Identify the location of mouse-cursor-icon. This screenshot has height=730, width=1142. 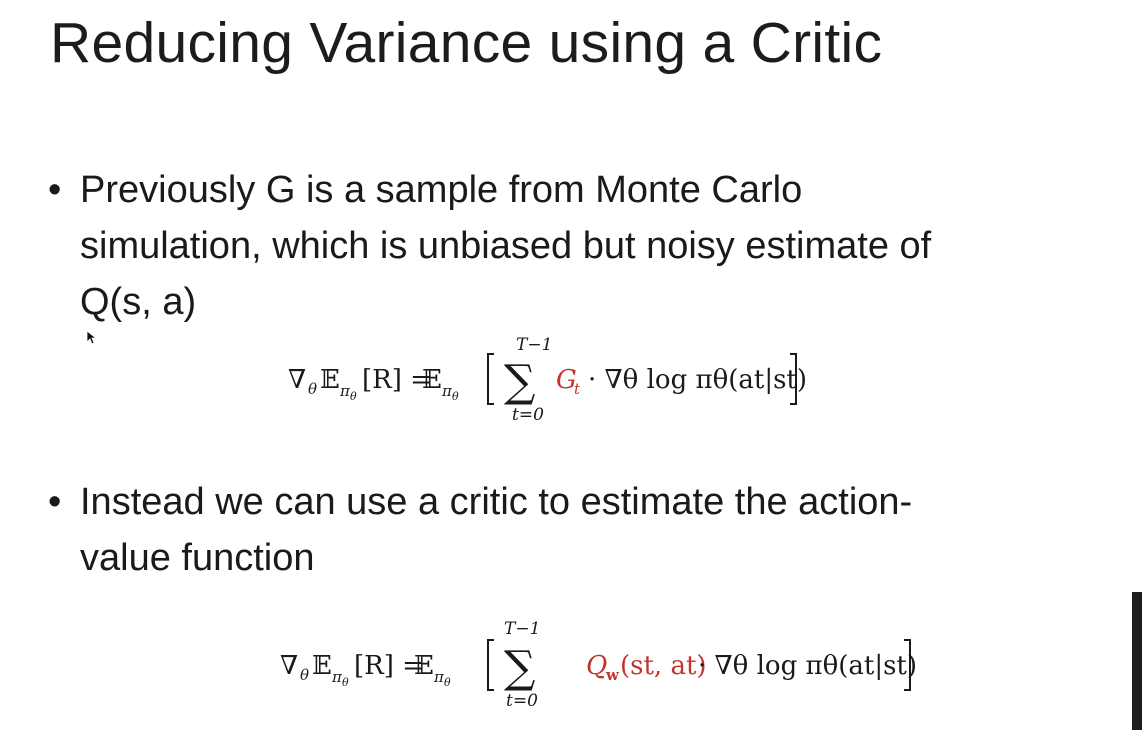
(92, 337).